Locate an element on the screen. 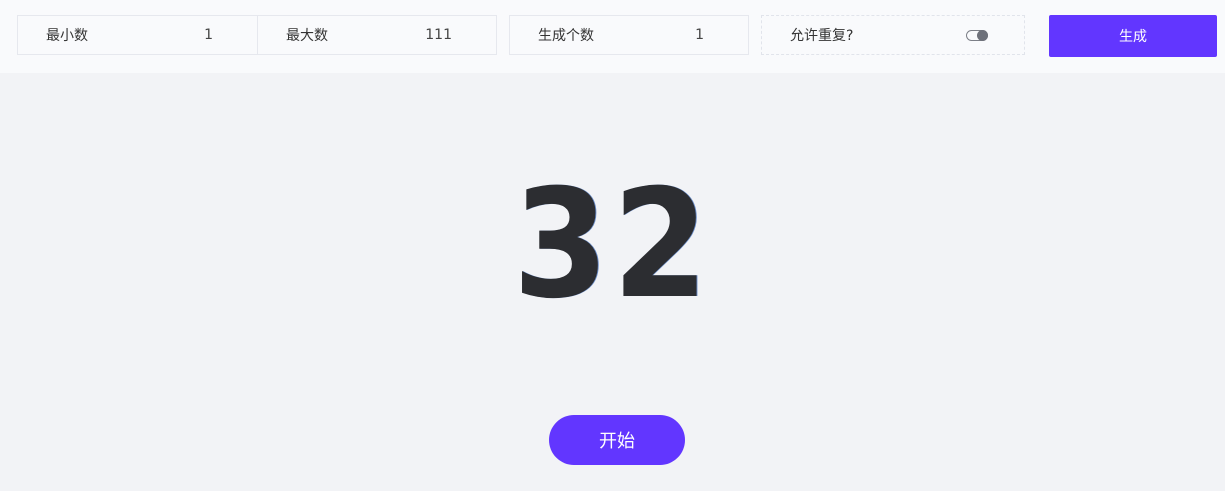 Image resolution: width=1225 pixels, height=491 pixels. count-label: 生成个数 is located at coordinates (566, 36).